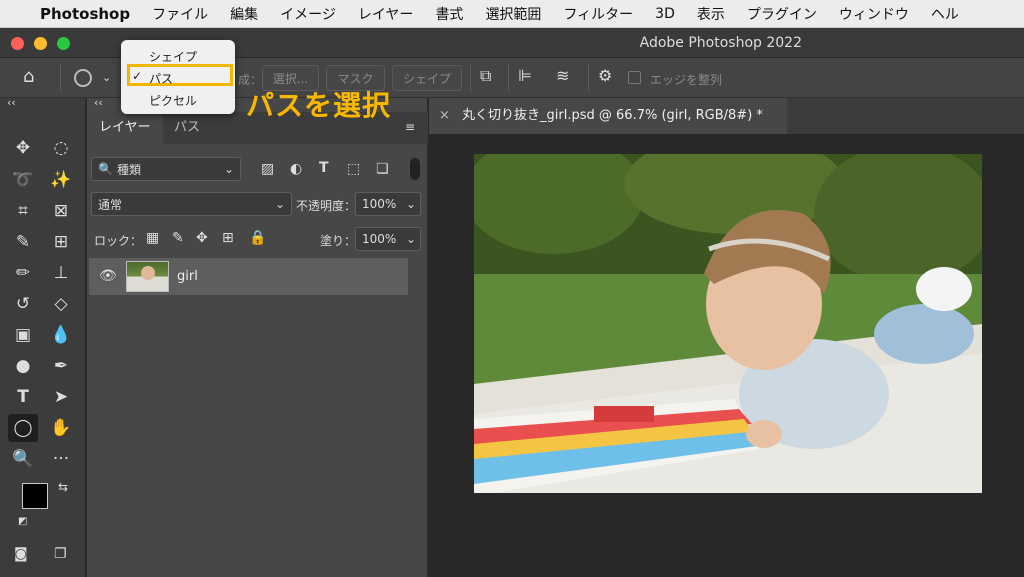  I want to click on mode-option-shape: シェイプ, so click(173, 56).